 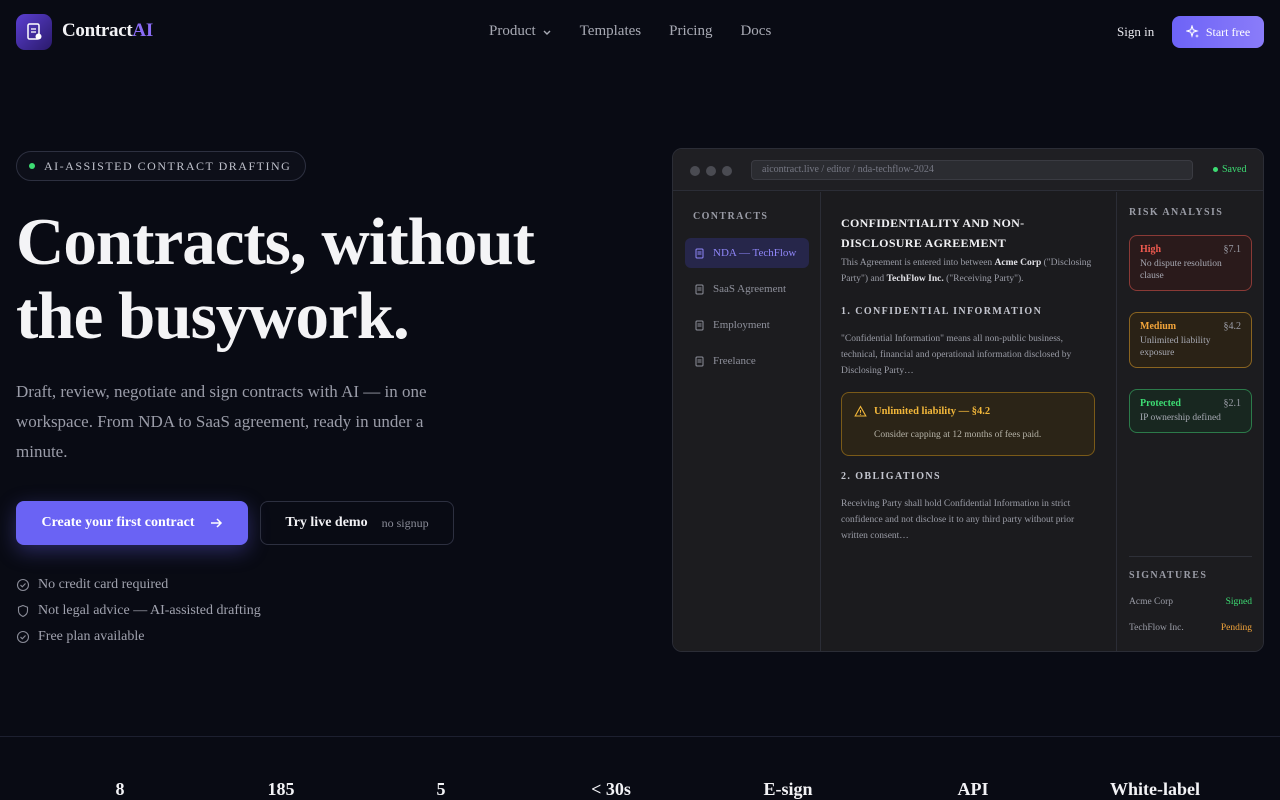 I want to click on saved-status: Saved, so click(x=1229, y=169).